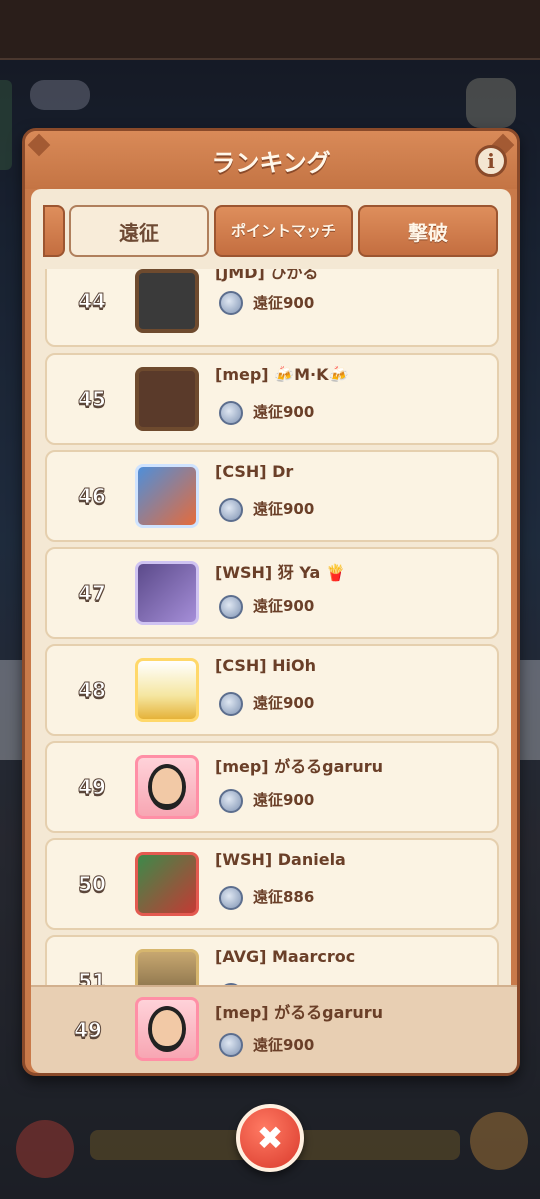  I want to click on own-score-value: 遠征900, so click(284, 1045).